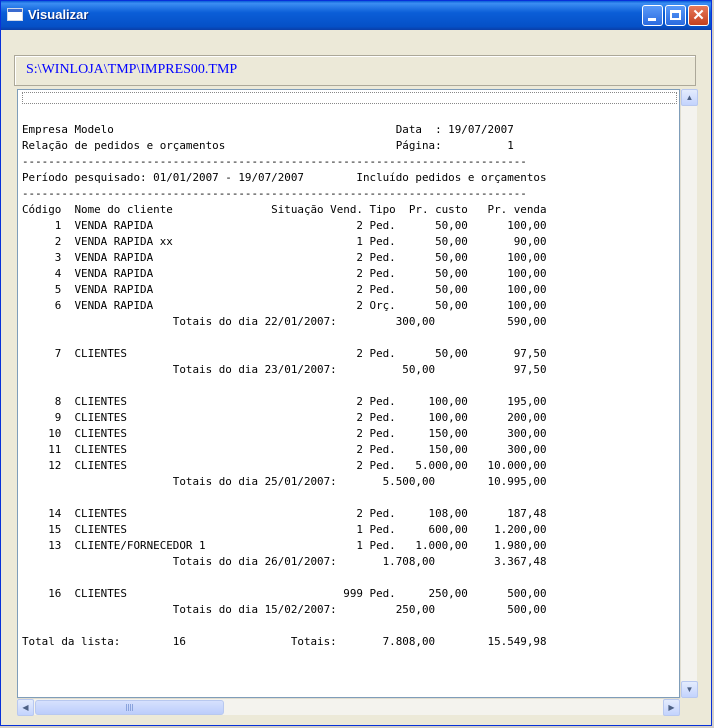 The width and height of the screenshot is (714, 728). I want to click on scroll-up-button: ▲, so click(689, 97).